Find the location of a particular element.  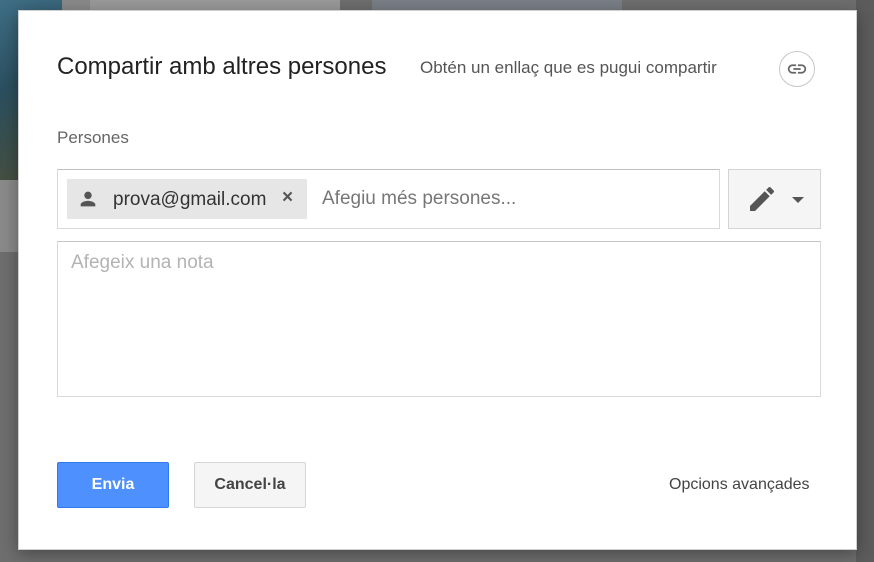

person-icon is located at coordinates (88, 199).